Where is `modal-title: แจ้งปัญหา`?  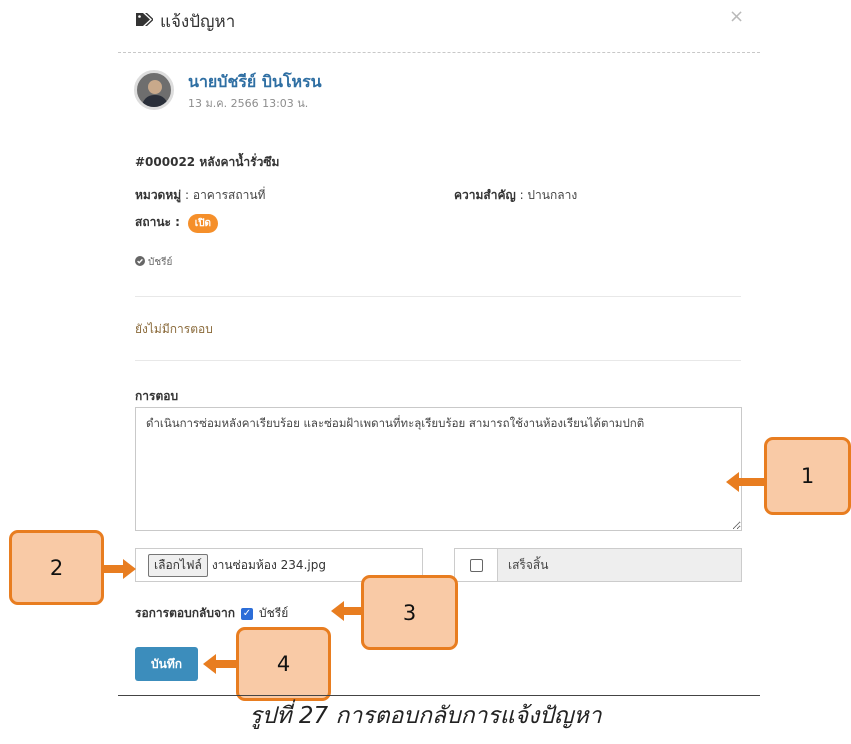 modal-title: แจ้งปัญหา is located at coordinates (185, 21).